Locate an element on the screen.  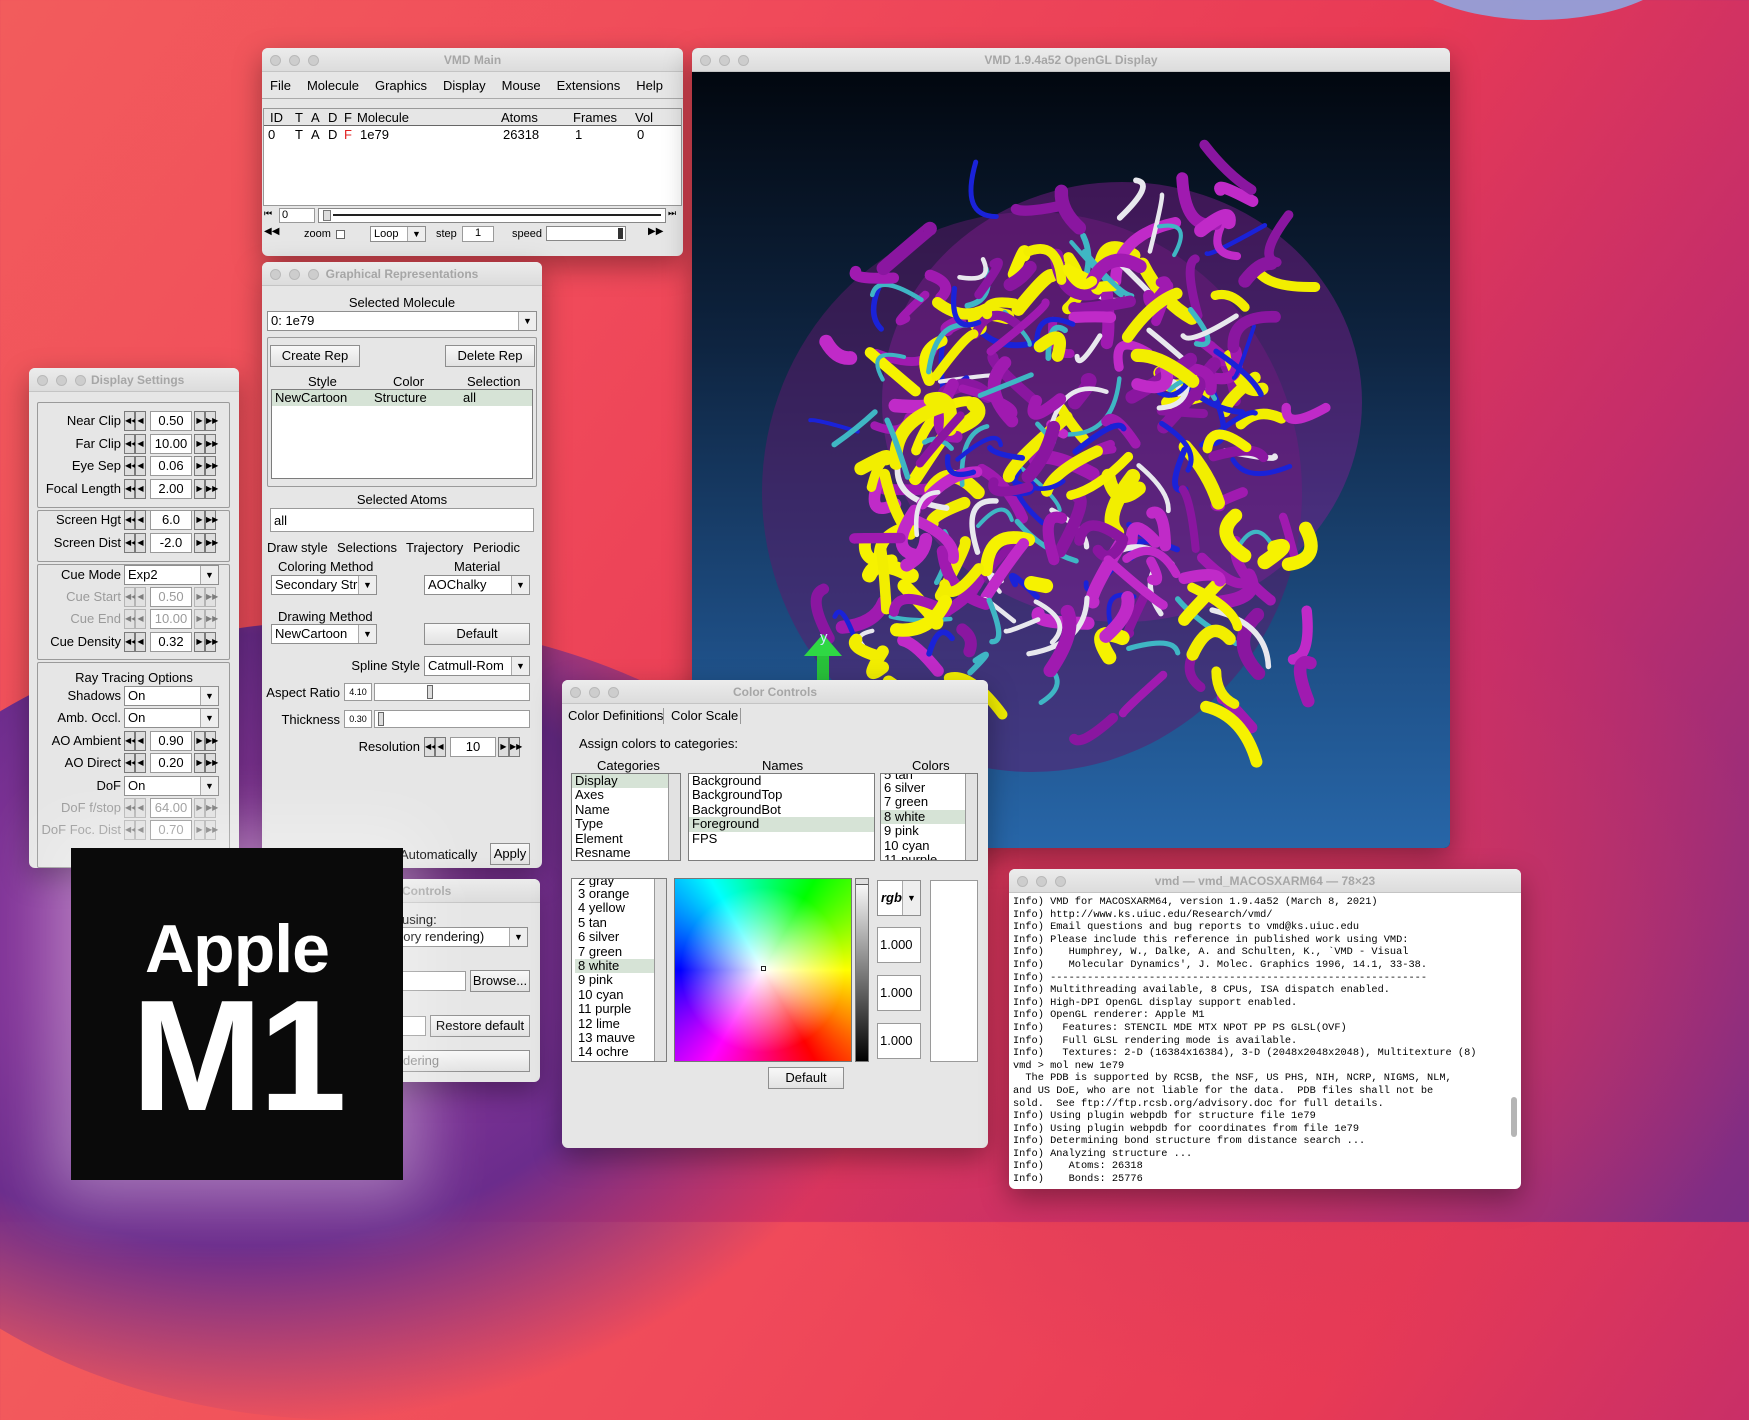
list-item: NewCartoon Structure all is located at coordinates (402, 398).